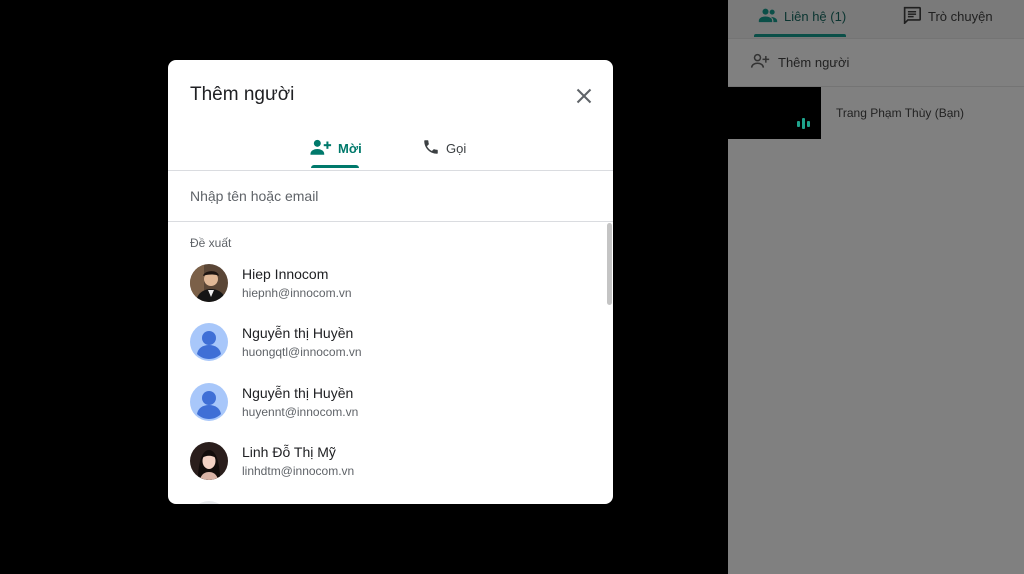 This screenshot has width=1024, height=574. Describe the element at coordinates (300, 411) in the screenshot. I see `contact-email: huyennt@innocom.vn` at that location.